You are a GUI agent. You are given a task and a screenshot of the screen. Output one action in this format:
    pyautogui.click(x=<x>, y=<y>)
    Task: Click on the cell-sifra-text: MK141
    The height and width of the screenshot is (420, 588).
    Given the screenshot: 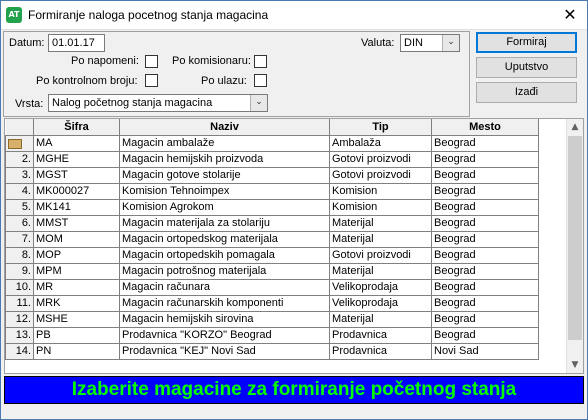 What is the action you would take?
    pyautogui.click(x=53, y=207)
    